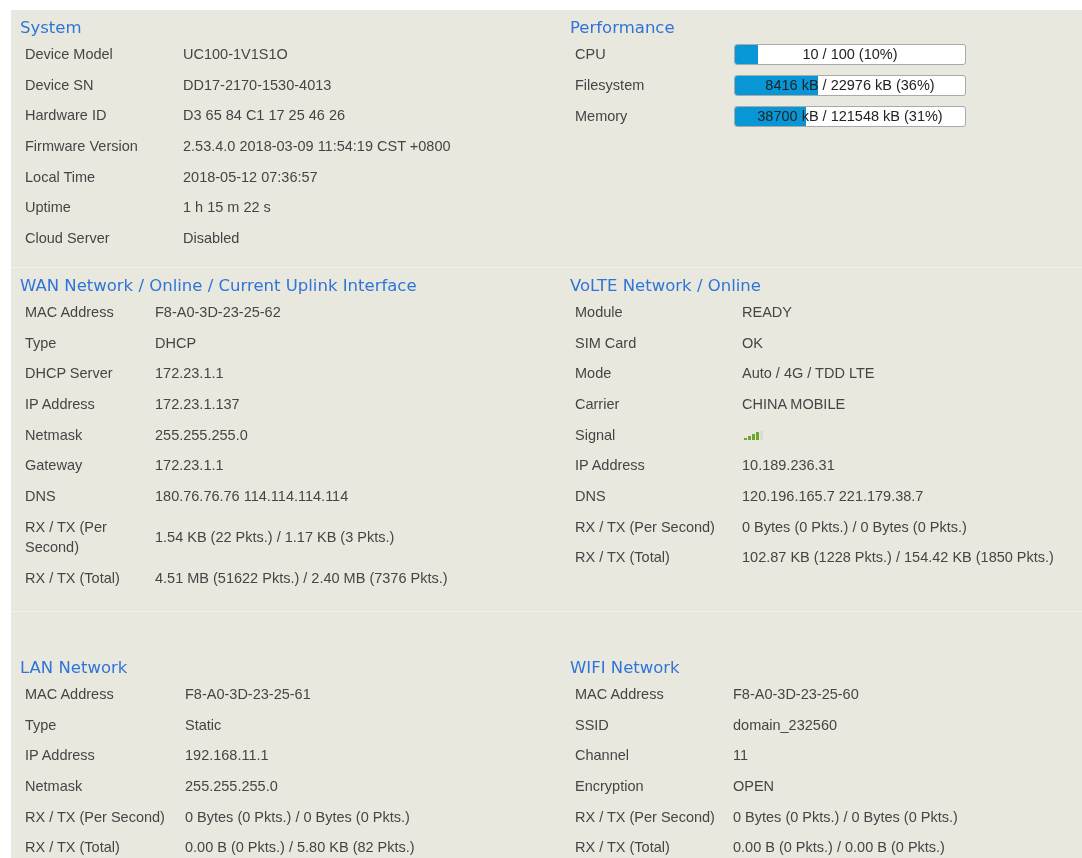  What do you see at coordinates (850, 85) in the screenshot?
I see `meter-reading: 8416 kB / 22976 kB (36%)` at bounding box center [850, 85].